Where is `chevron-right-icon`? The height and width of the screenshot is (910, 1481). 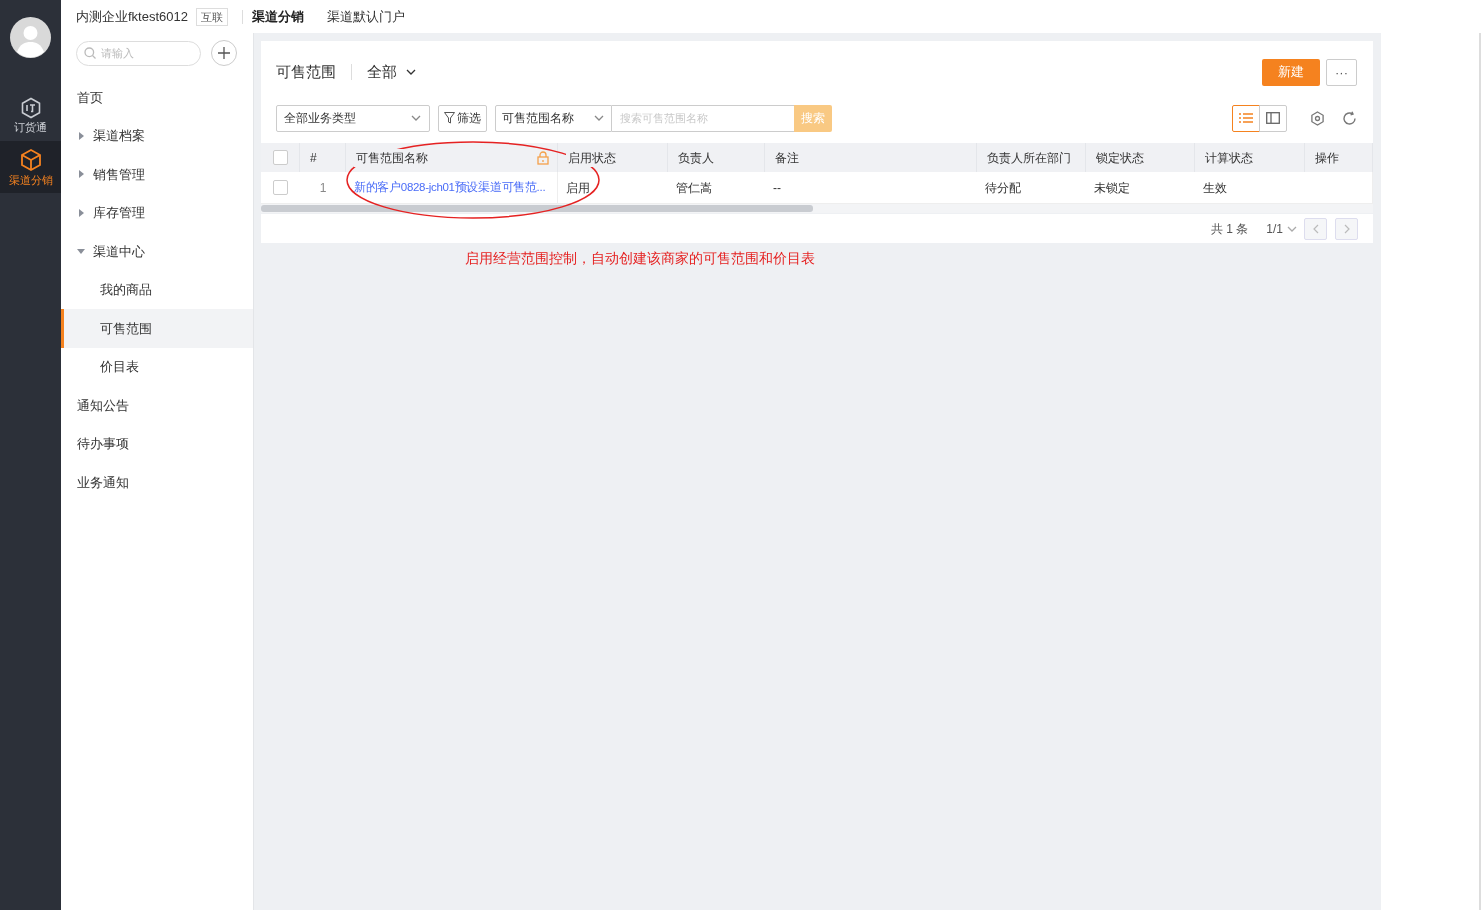
chevron-right-icon is located at coordinates (1346, 228).